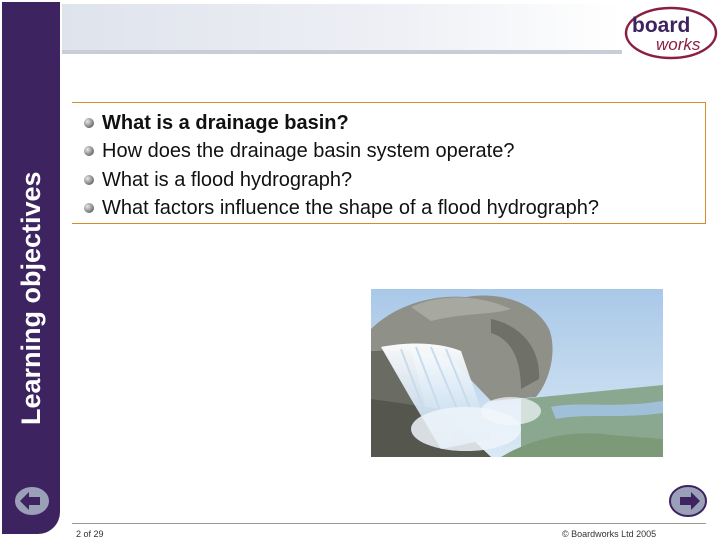  Describe the element at coordinates (227, 179) in the screenshot. I see `objective-text: What is a flood hydrograph?` at that location.